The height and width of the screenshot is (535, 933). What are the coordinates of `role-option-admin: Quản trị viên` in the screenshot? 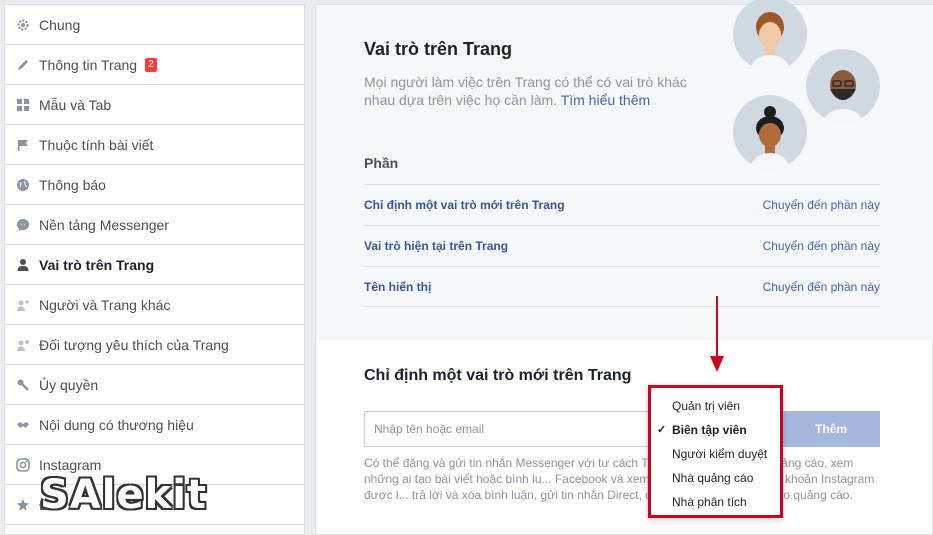 It's located at (715, 406).